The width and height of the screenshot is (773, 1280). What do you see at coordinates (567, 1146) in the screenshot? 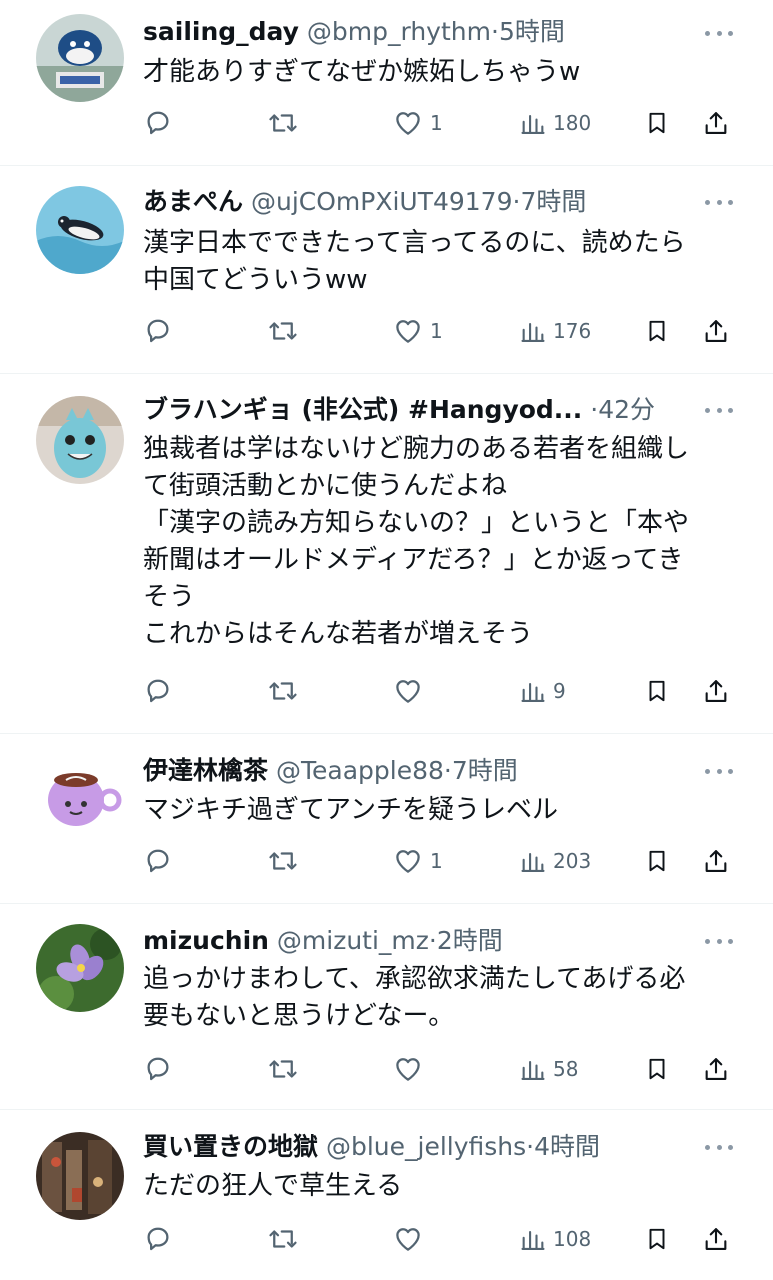
I see `timestamp: 4時間` at bounding box center [567, 1146].